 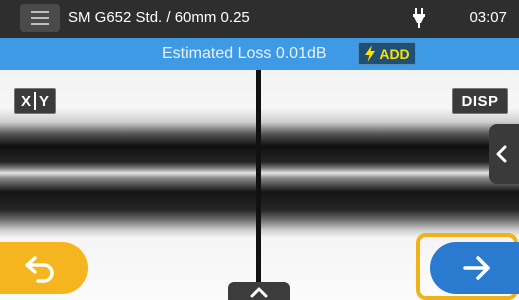 I want to click on menu-button, so click(x=40, y=18).